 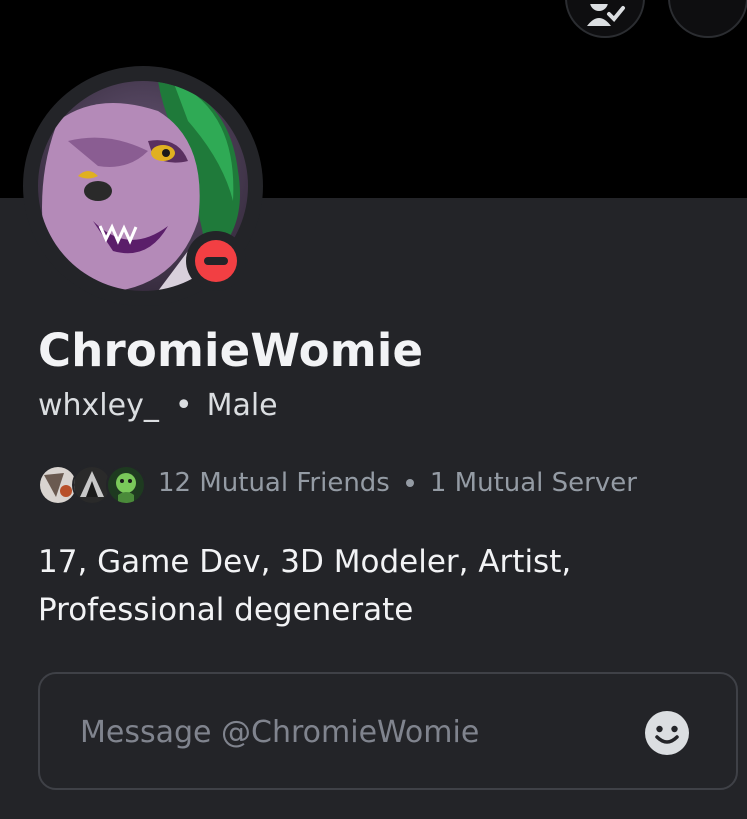 What do you see at coordinates (98, 405) in the screenshot?
I see `username: whxley_` at bounding box center [98, 405].